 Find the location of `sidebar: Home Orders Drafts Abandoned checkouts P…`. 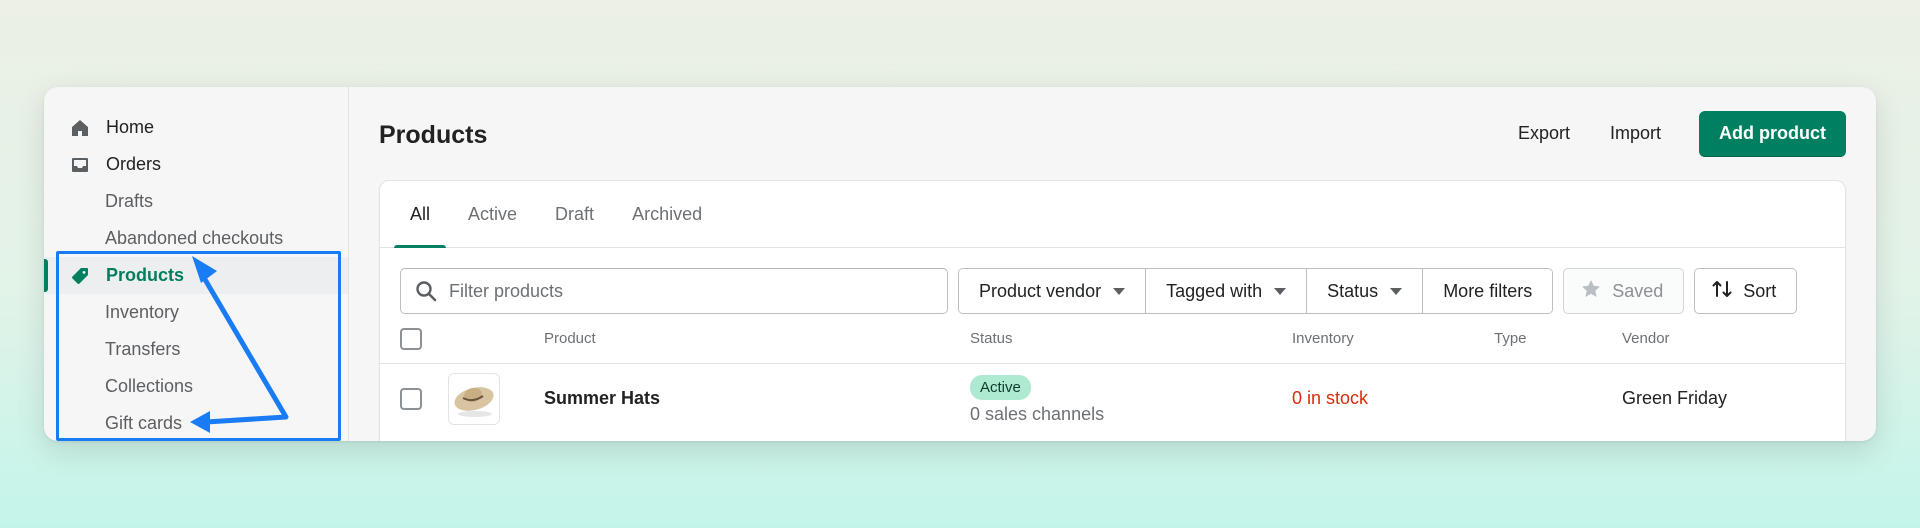

sidebar: Home Orders Drafts Abandoned checkouts P… is located at coordinates (196, 264).